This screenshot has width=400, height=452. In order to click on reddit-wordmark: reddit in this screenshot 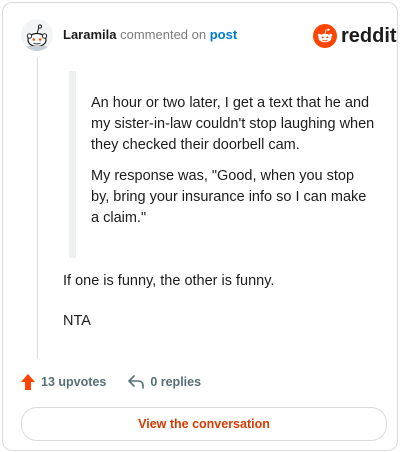, I will do `click(369, 35)`.